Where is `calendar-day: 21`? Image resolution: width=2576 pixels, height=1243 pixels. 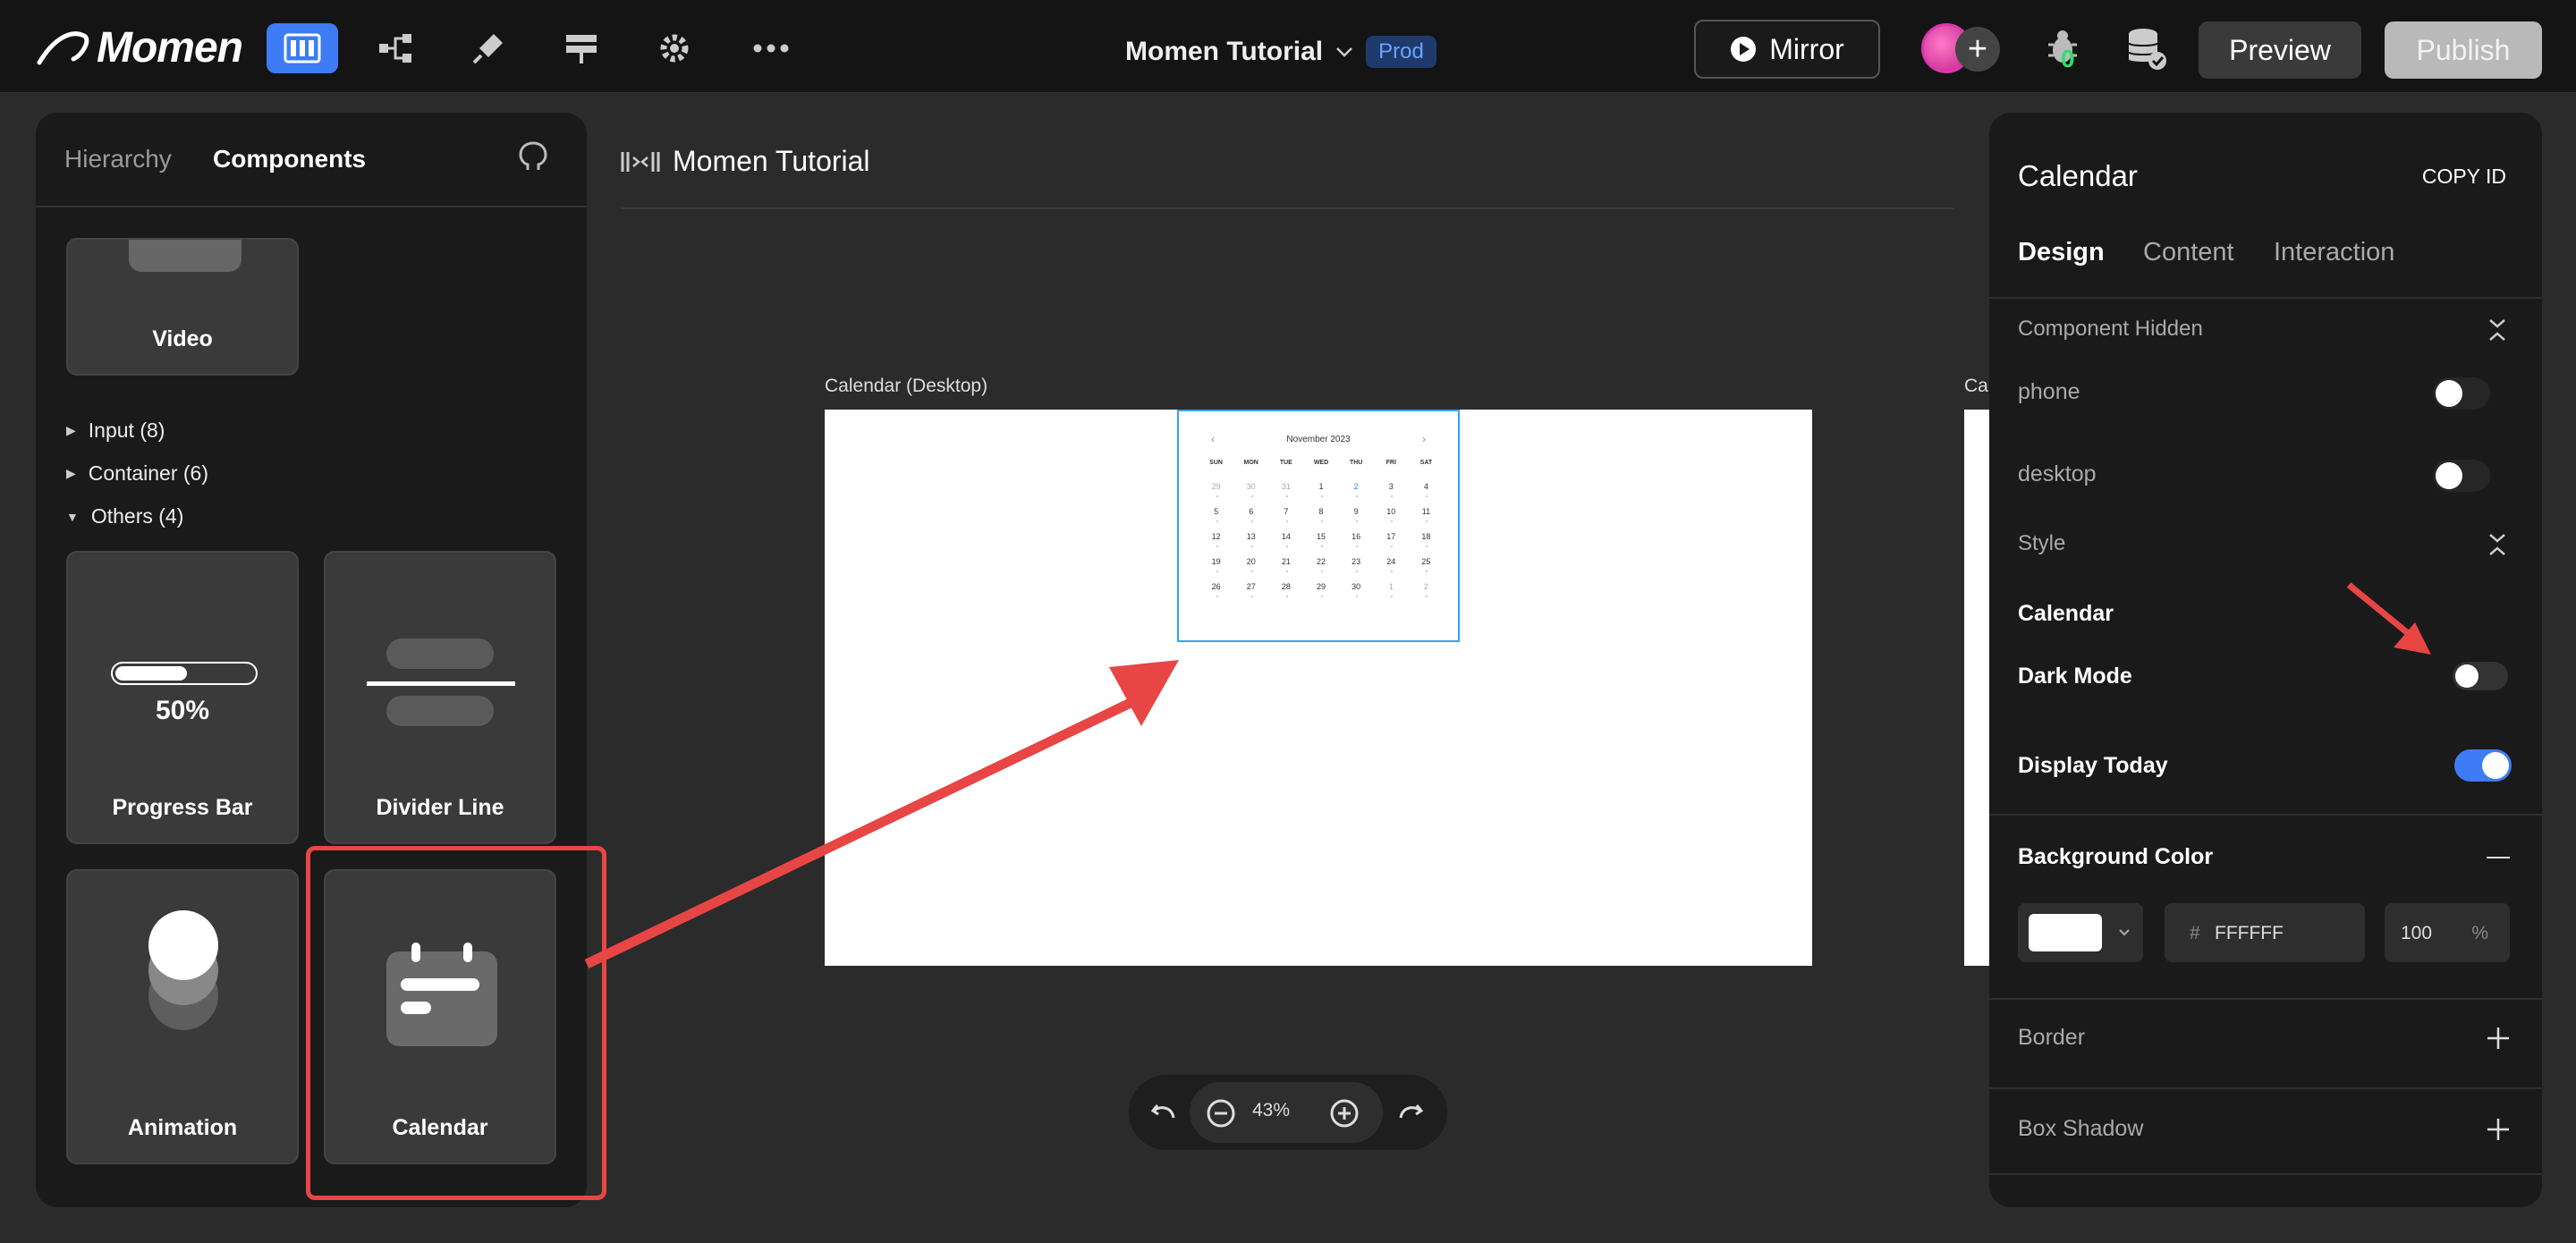
calendar-day: 21 is located at coordinates (1285, 564).